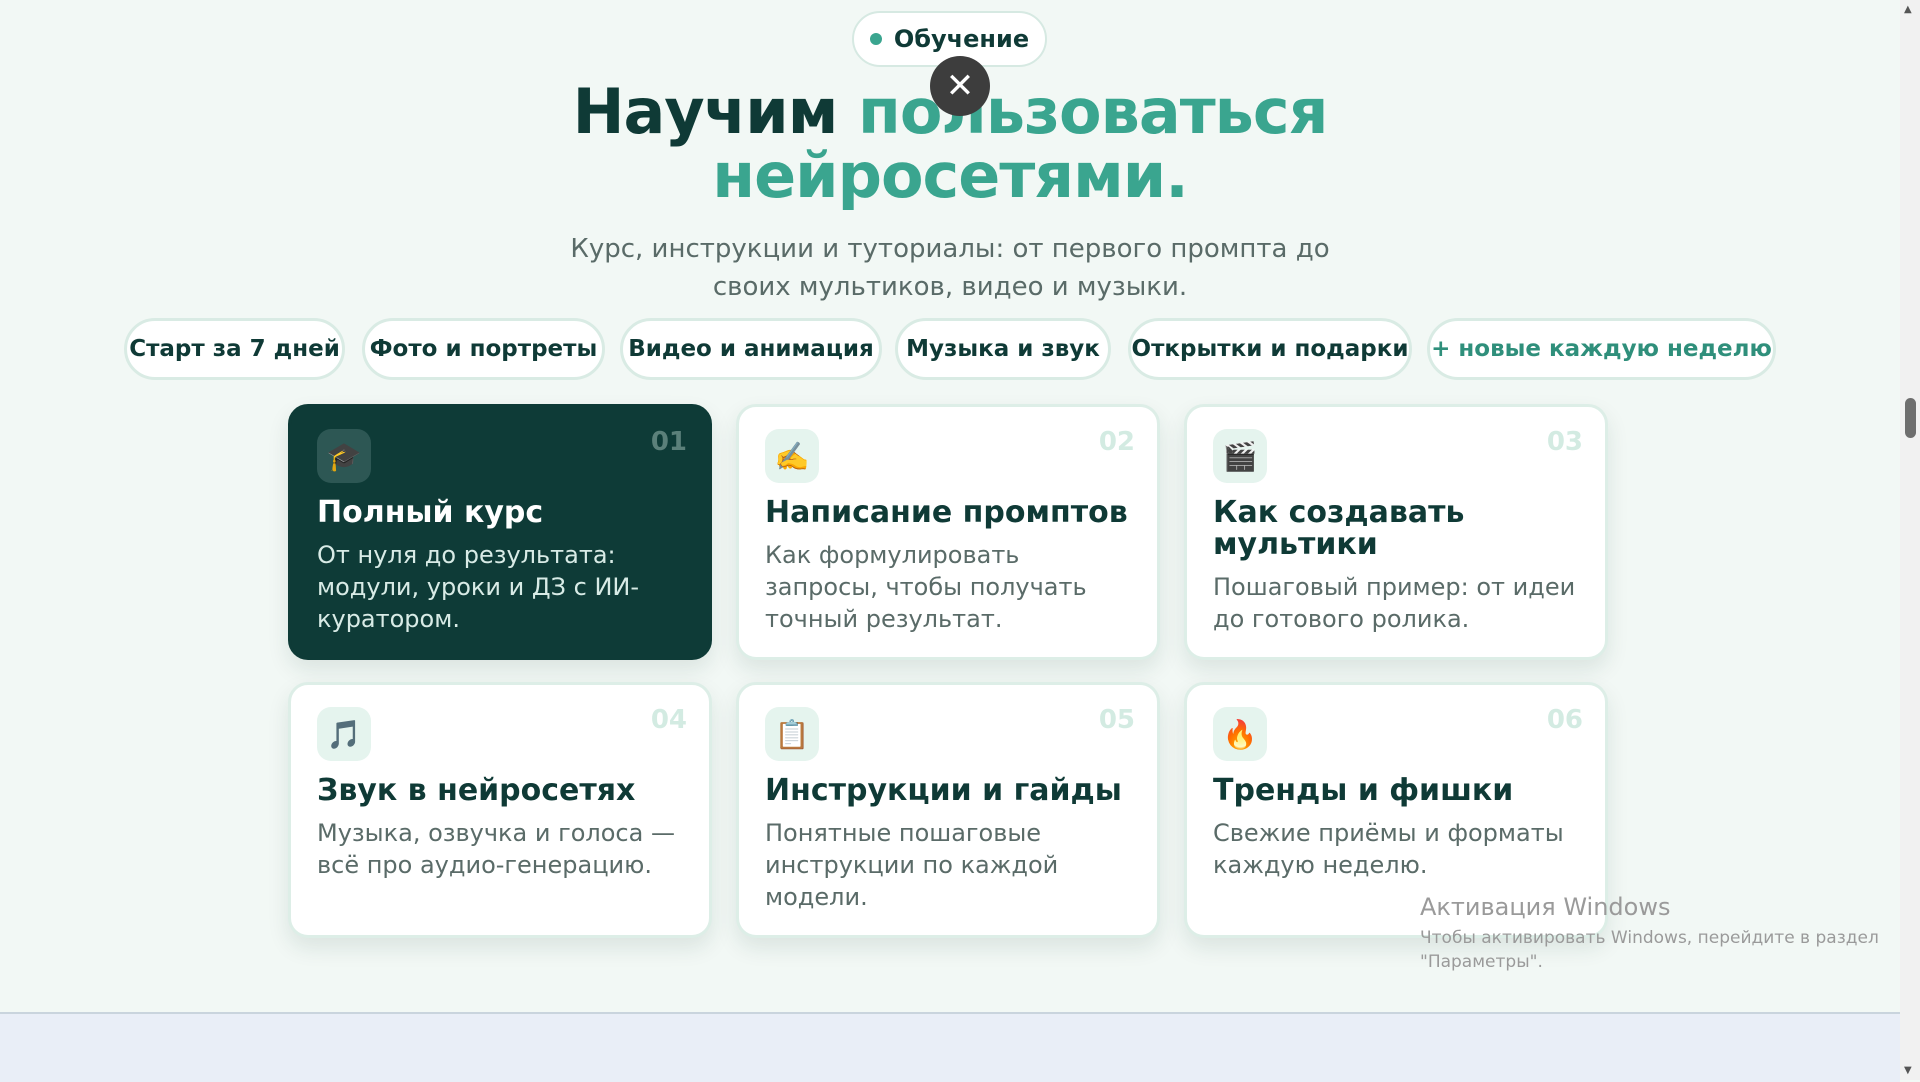 The height and width of the screenshot is (1082, 1920). I want to click on card-number: 04, so click(668, 720).